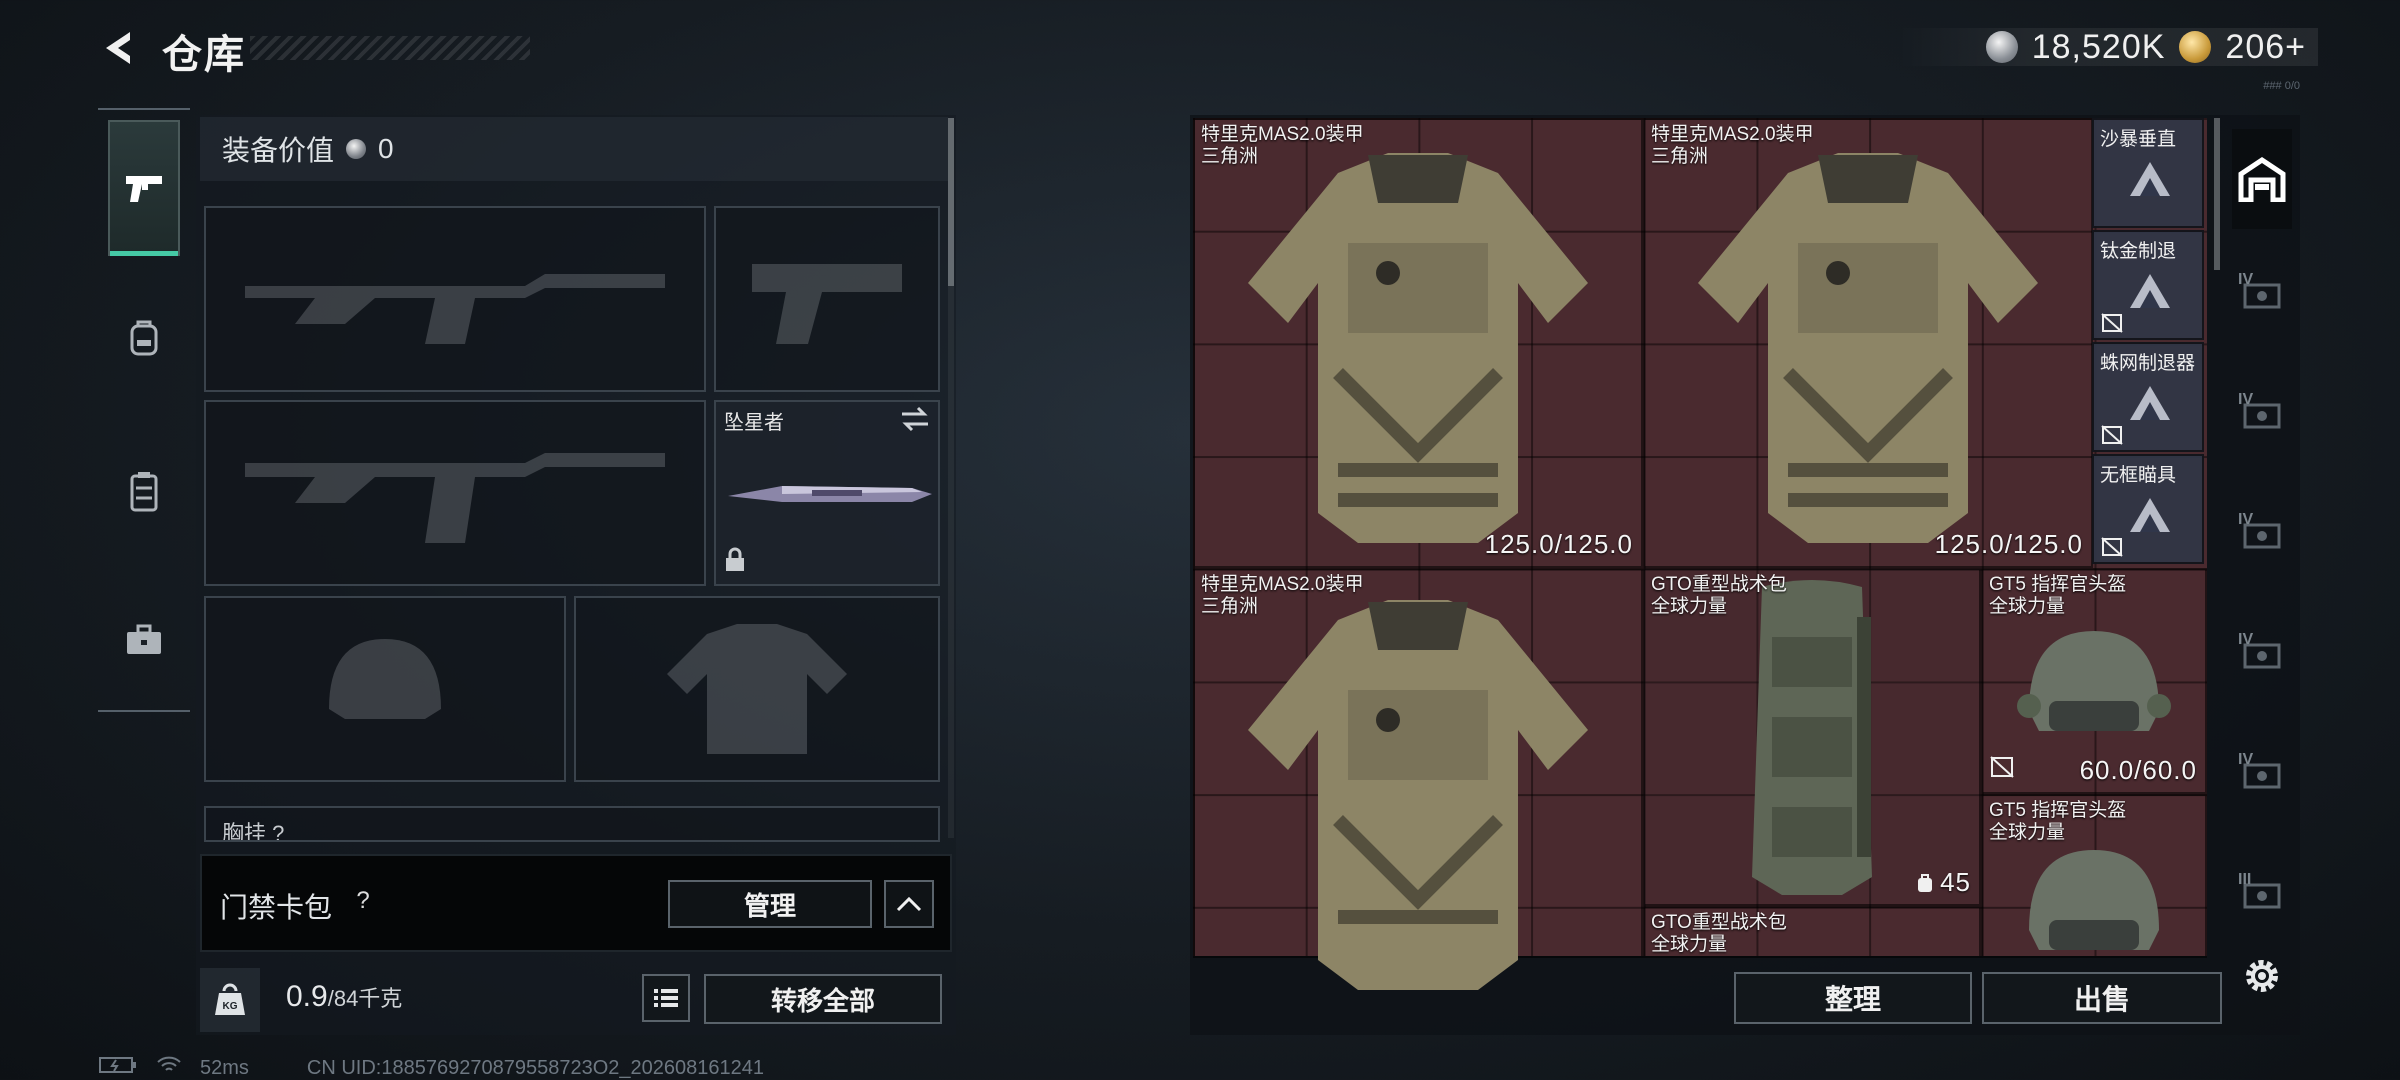 This screenshot has height=1080, width=2400. What do you see at coordinates (2150, 515) in the screenshot?
I see `attachment-icon` at bounding box center [2150, 515].